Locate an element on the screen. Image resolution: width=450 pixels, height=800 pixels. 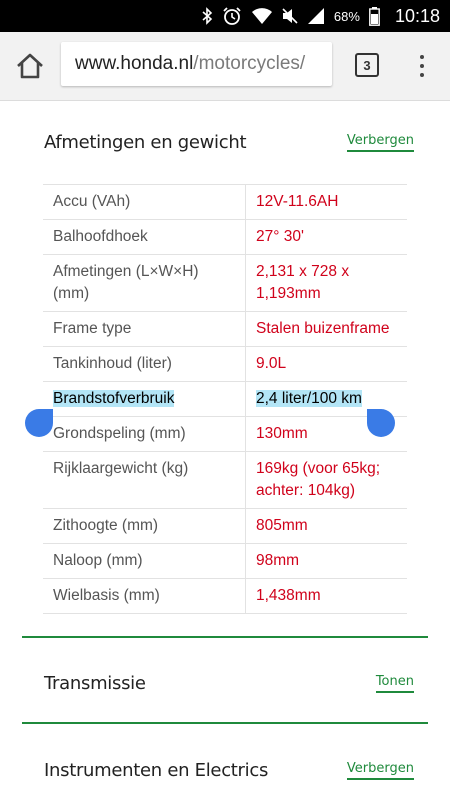
section-header-dimensions: Afmetingen en gewicht Verbergen is located at coordinates (229, 142).